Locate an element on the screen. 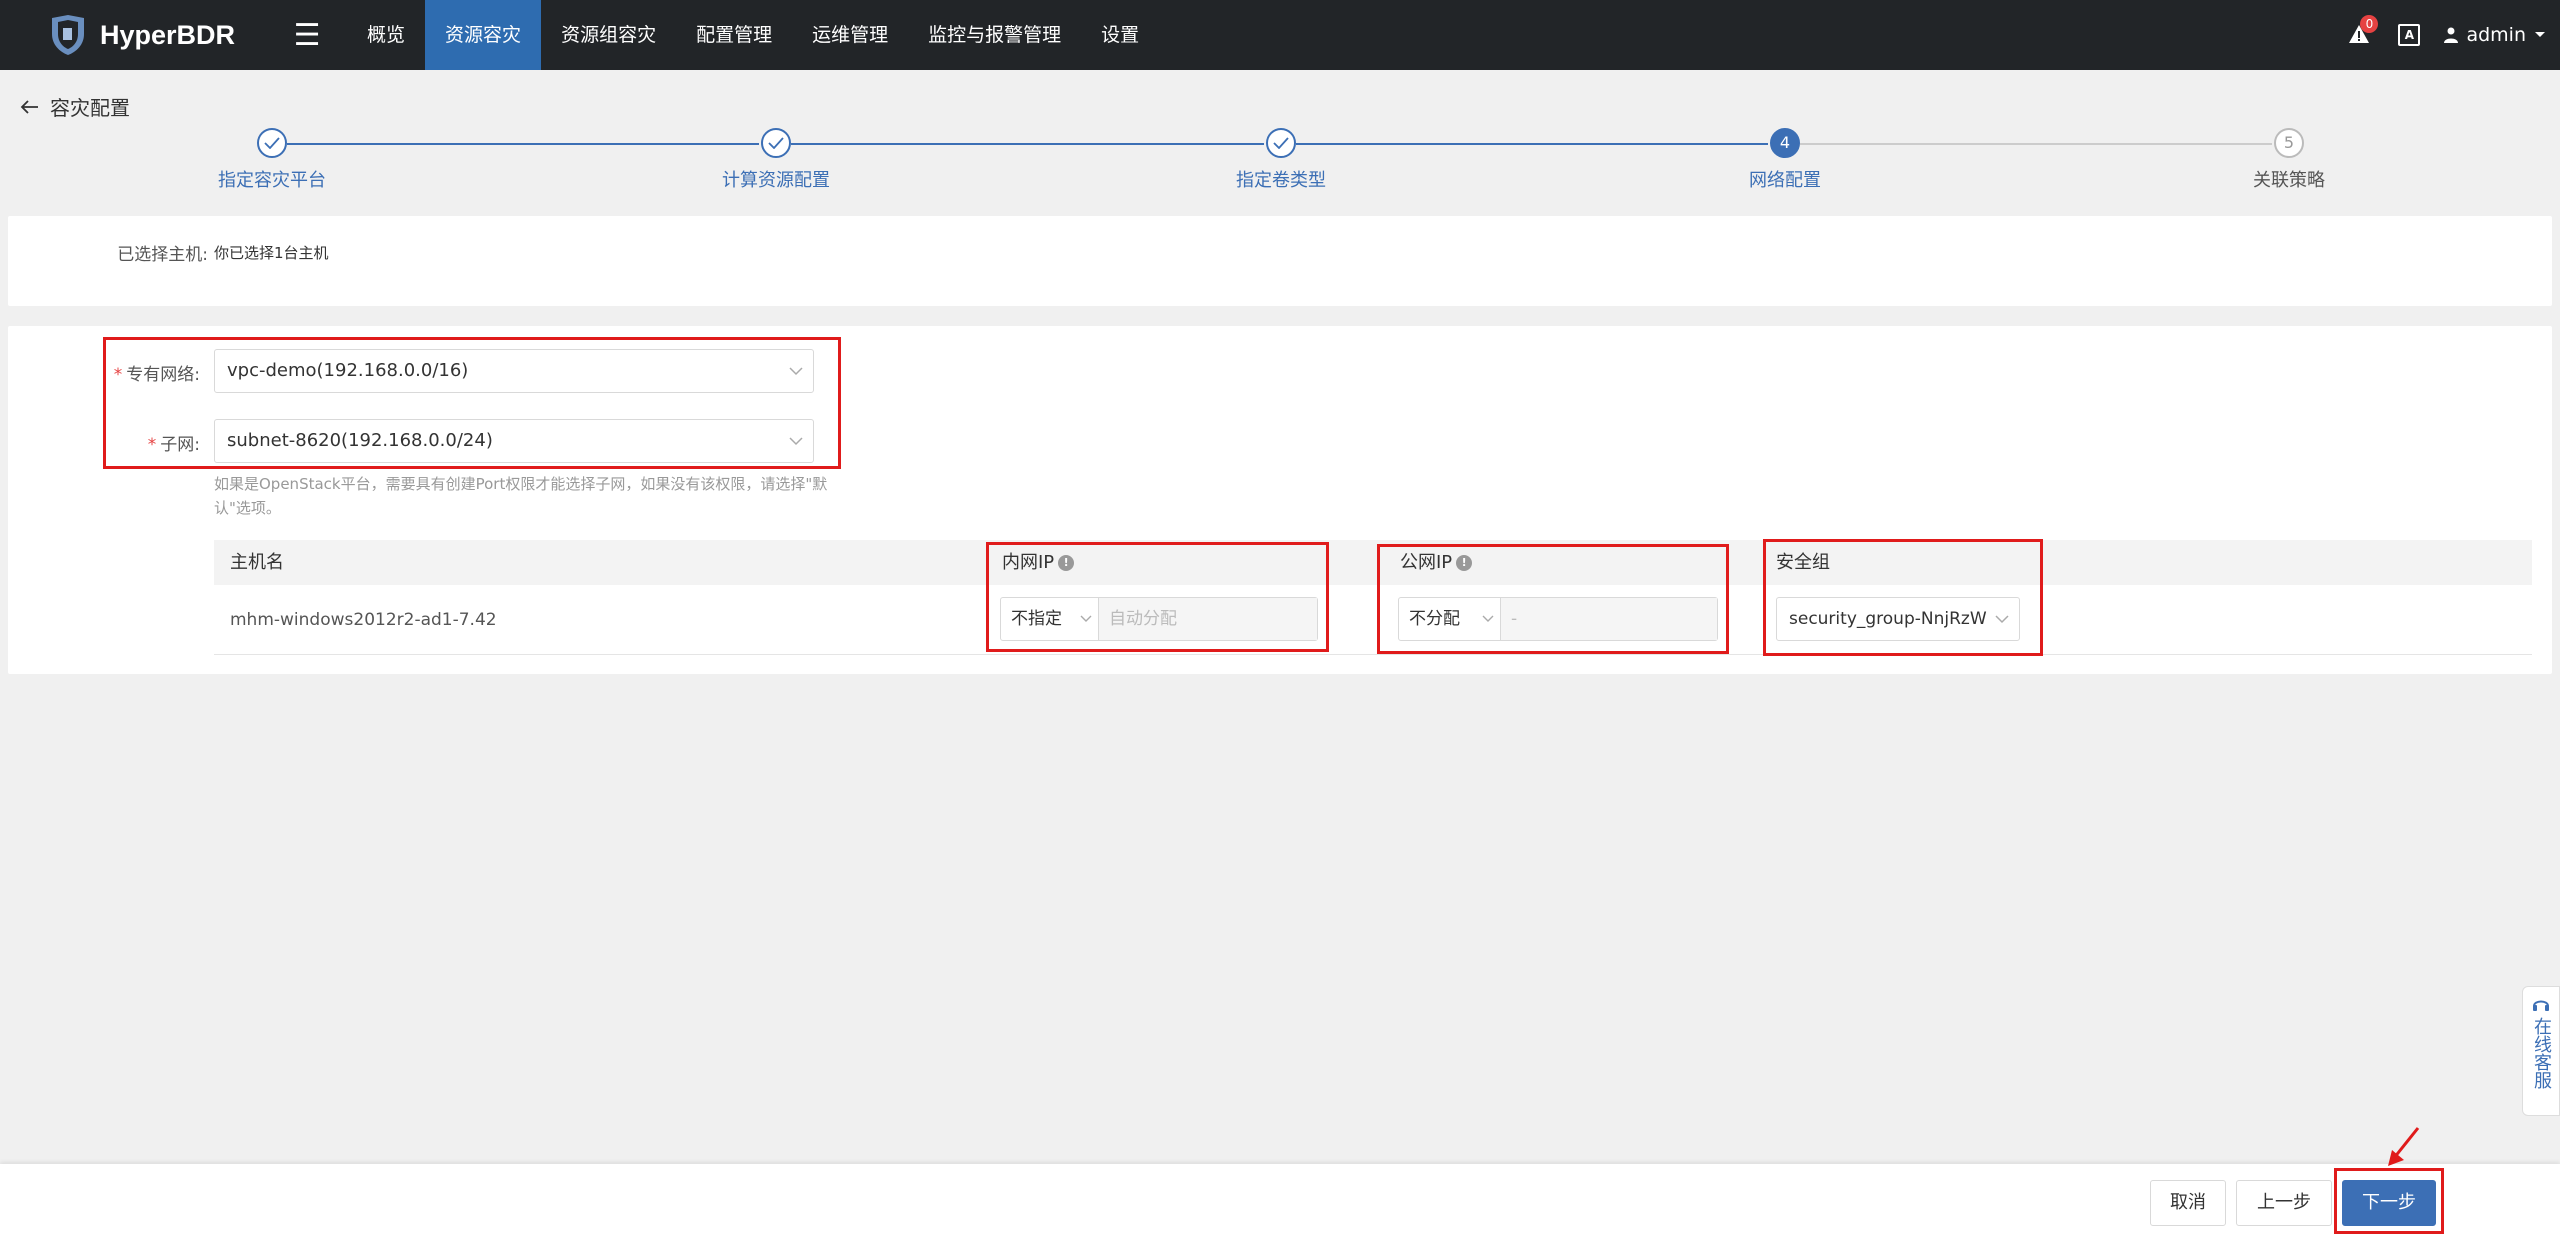 This screenshot has width=2560, height=1240. nav-item-overview: 概览 is located at coordinates (386, 35).